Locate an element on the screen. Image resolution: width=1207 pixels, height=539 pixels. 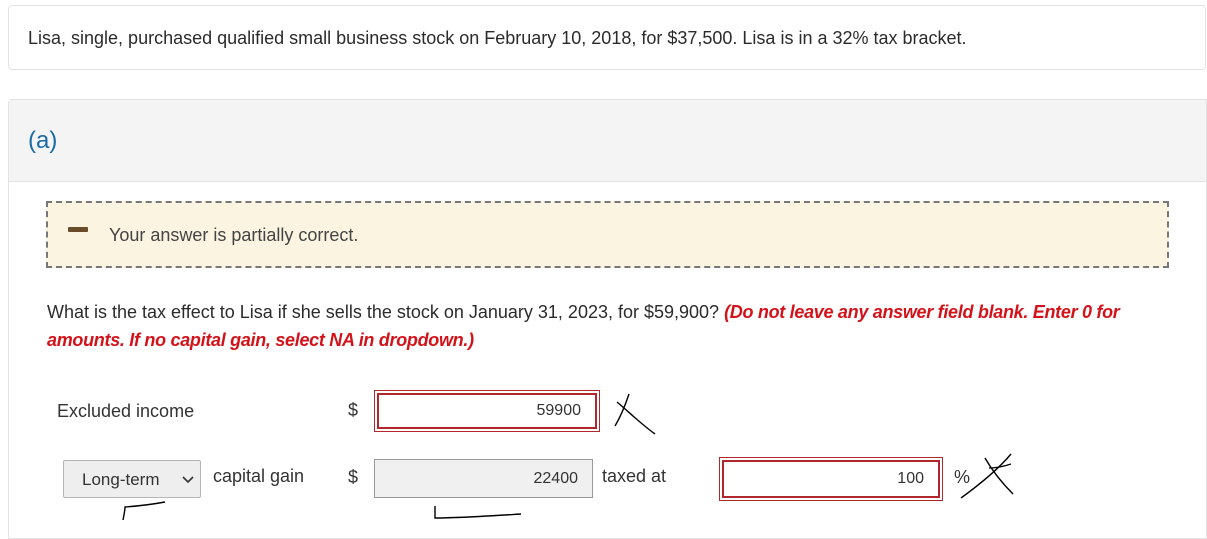
taxed-at-label: taxed at is located at coordinates (634, 476).